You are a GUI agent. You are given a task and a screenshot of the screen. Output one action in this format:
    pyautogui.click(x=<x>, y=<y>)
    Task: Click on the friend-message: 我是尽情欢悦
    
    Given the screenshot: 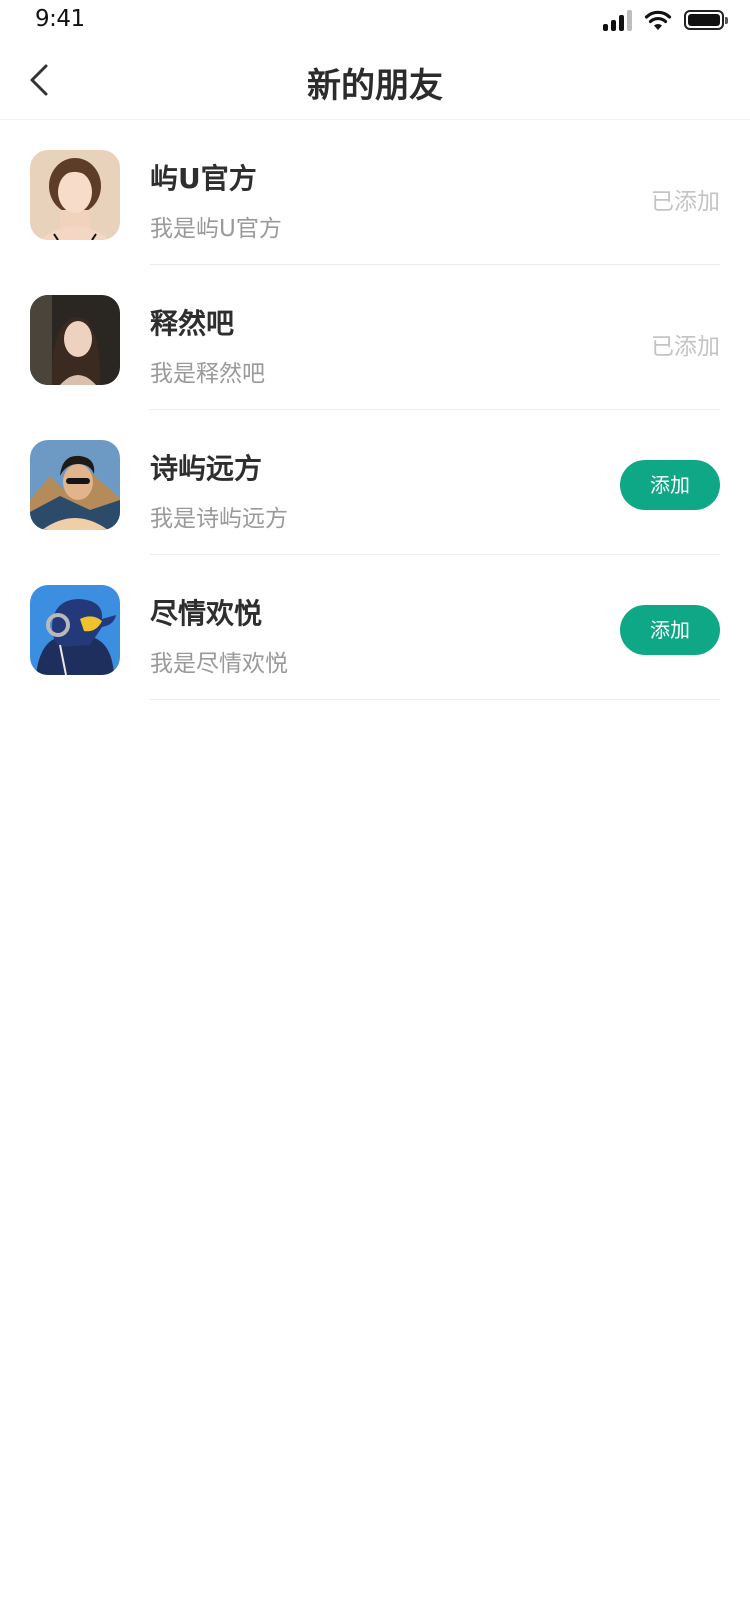 What is the action you would take?
    pyautogui.click(x=219, y=664)
    